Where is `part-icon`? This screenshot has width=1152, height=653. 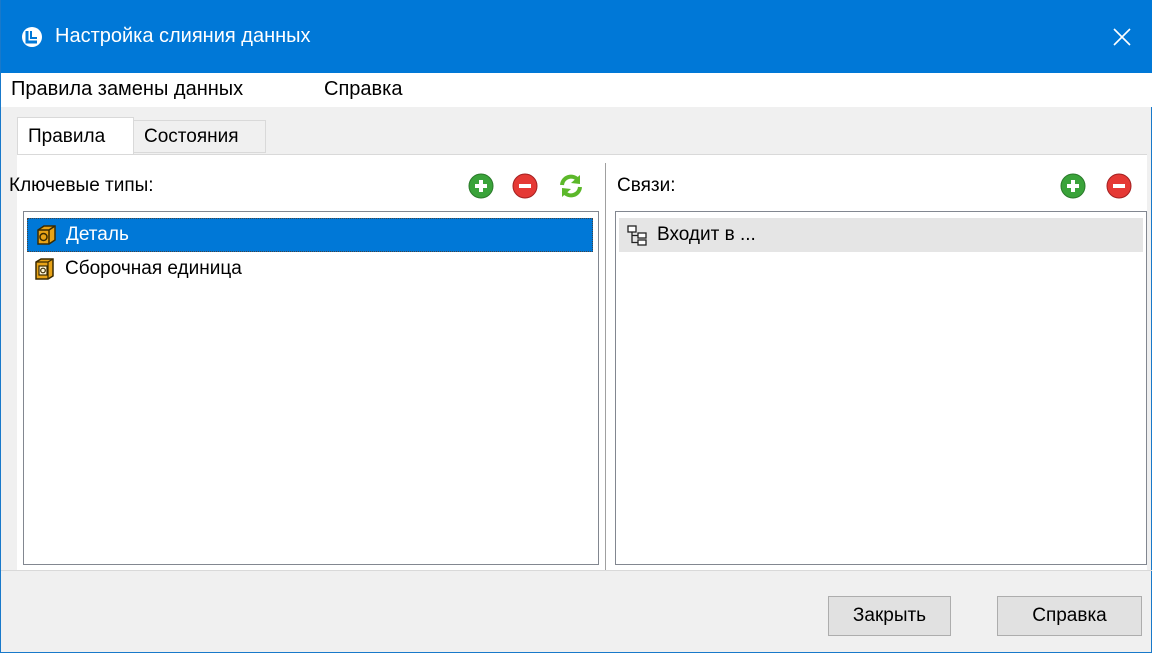
part-icon is located at coordinates (46, 235).